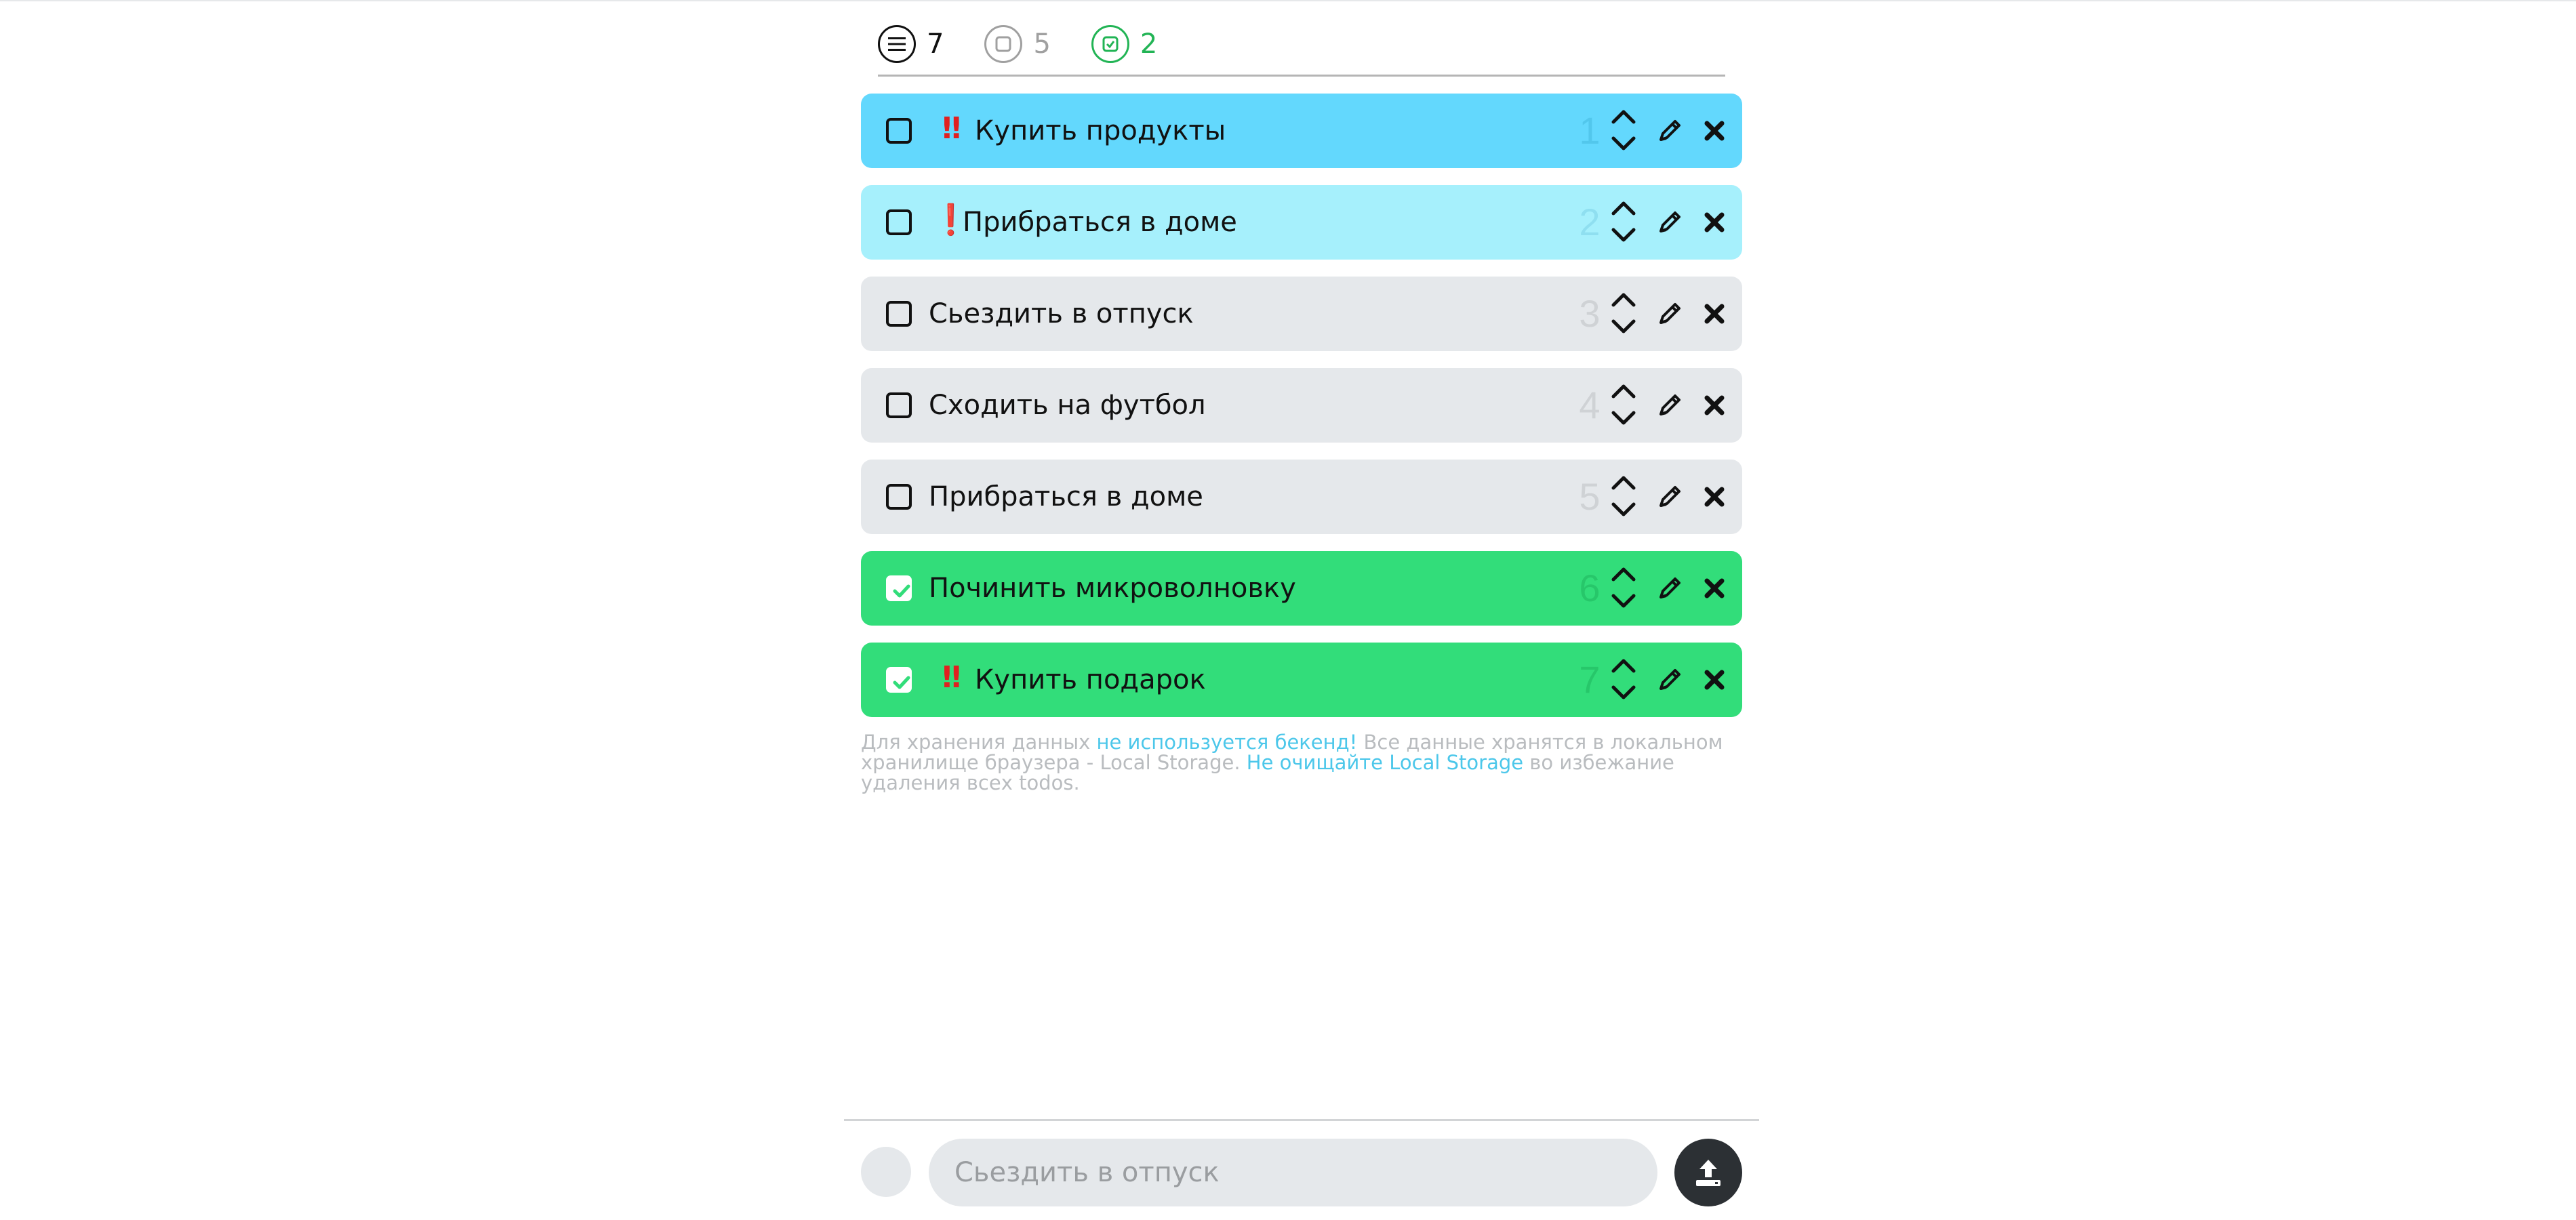 The height and width of the screenshot is (1220, 2576). I want to click on submit-button, so click(1708, 1172).